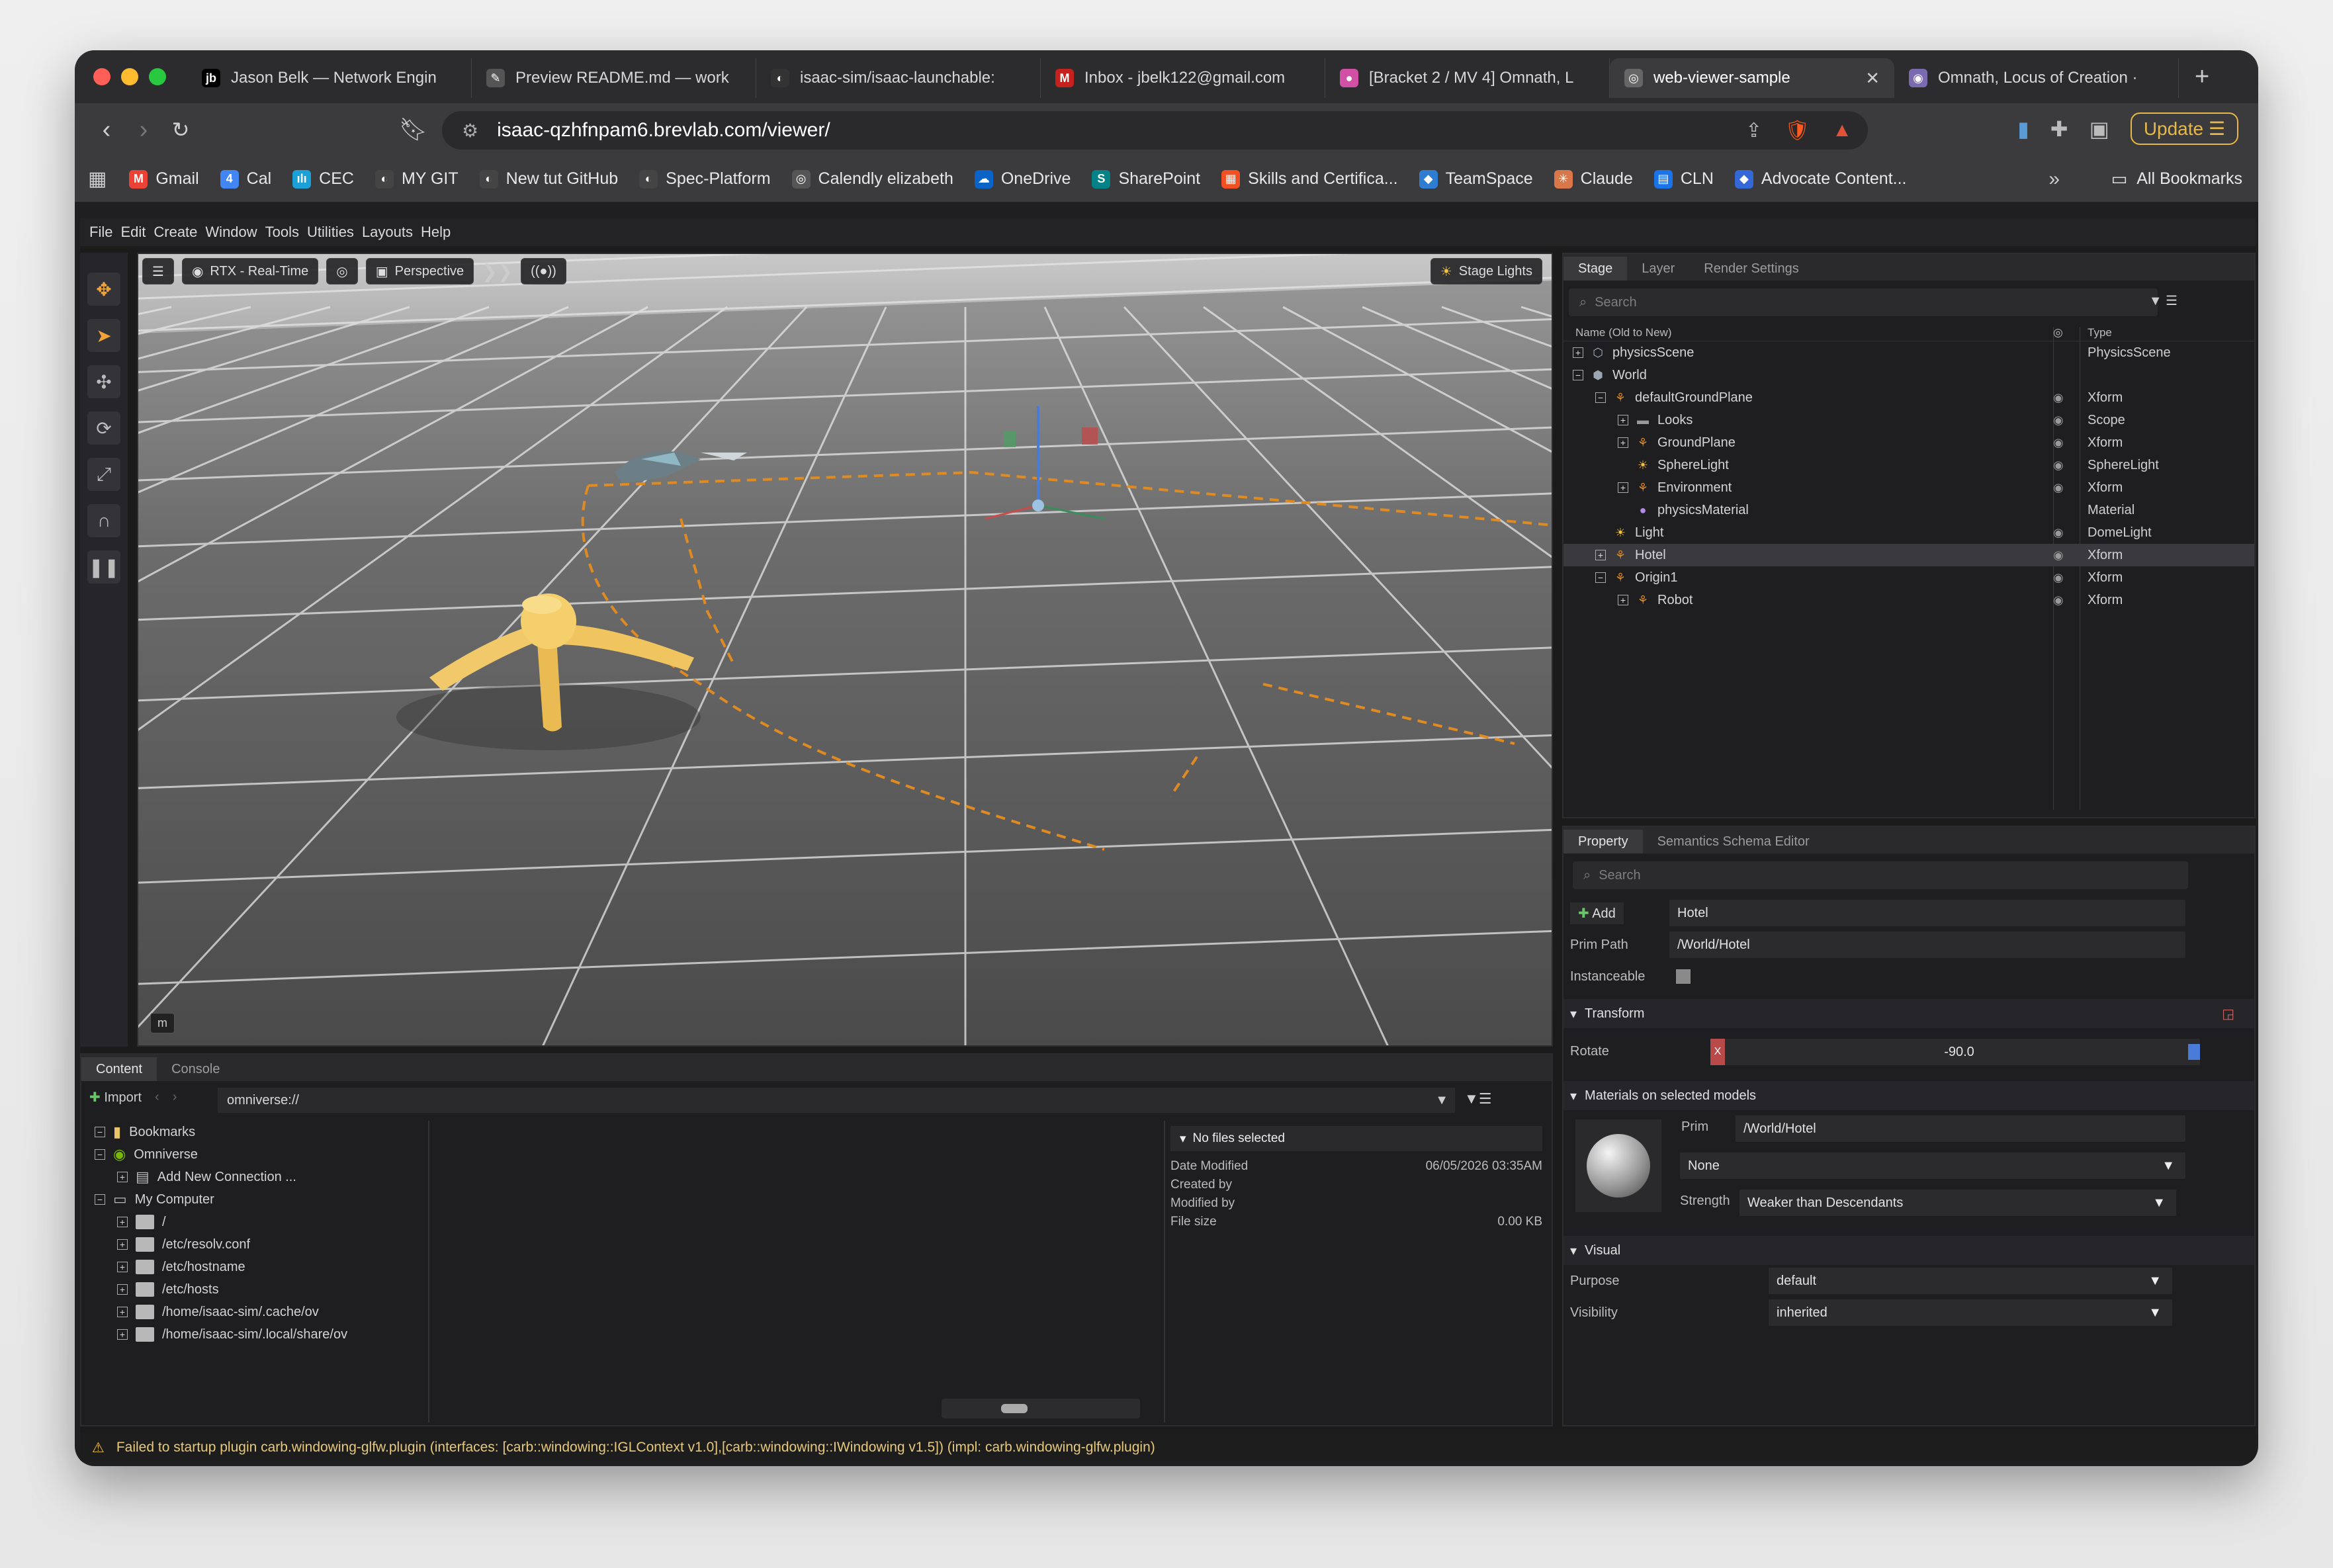 The image size is (2333, 1568). What do you see at coordinates (1908, 532) in the screenshot?
I see `stage-tree-row: ☀ Light ◉ DomeLight` at bounding box center [1908, 532].